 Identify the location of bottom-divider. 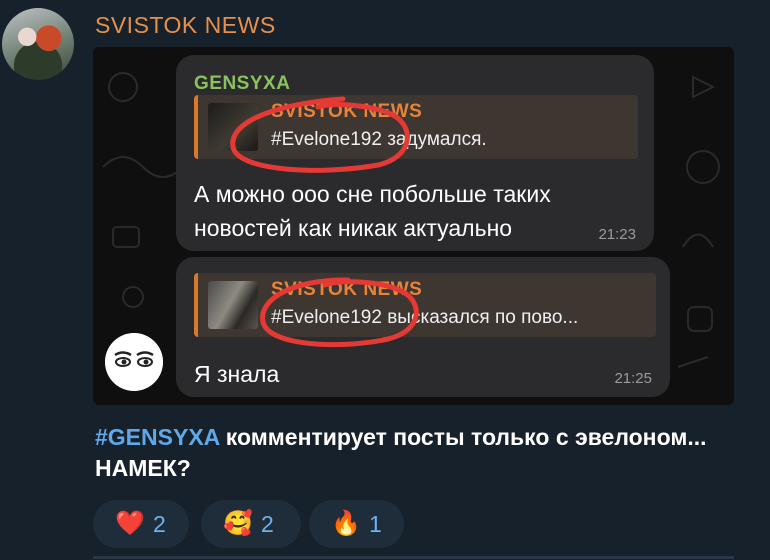
(413, 557).